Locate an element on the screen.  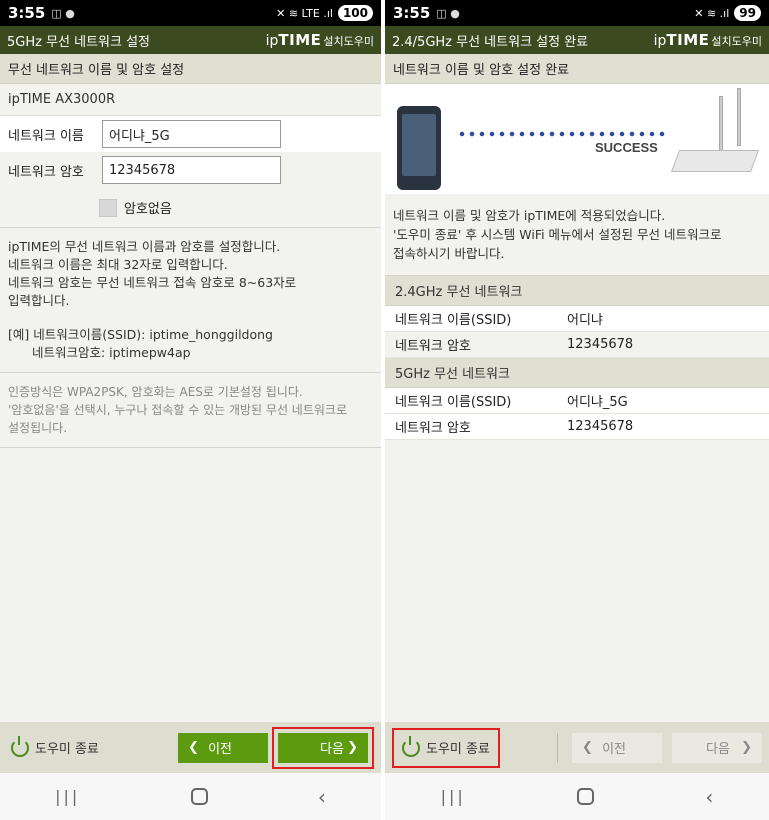
title-bar: 2.4/5GHz 무선 네트워크 설정 완료 ip TIME 설치도우미 is located at coordinates (577, 40).